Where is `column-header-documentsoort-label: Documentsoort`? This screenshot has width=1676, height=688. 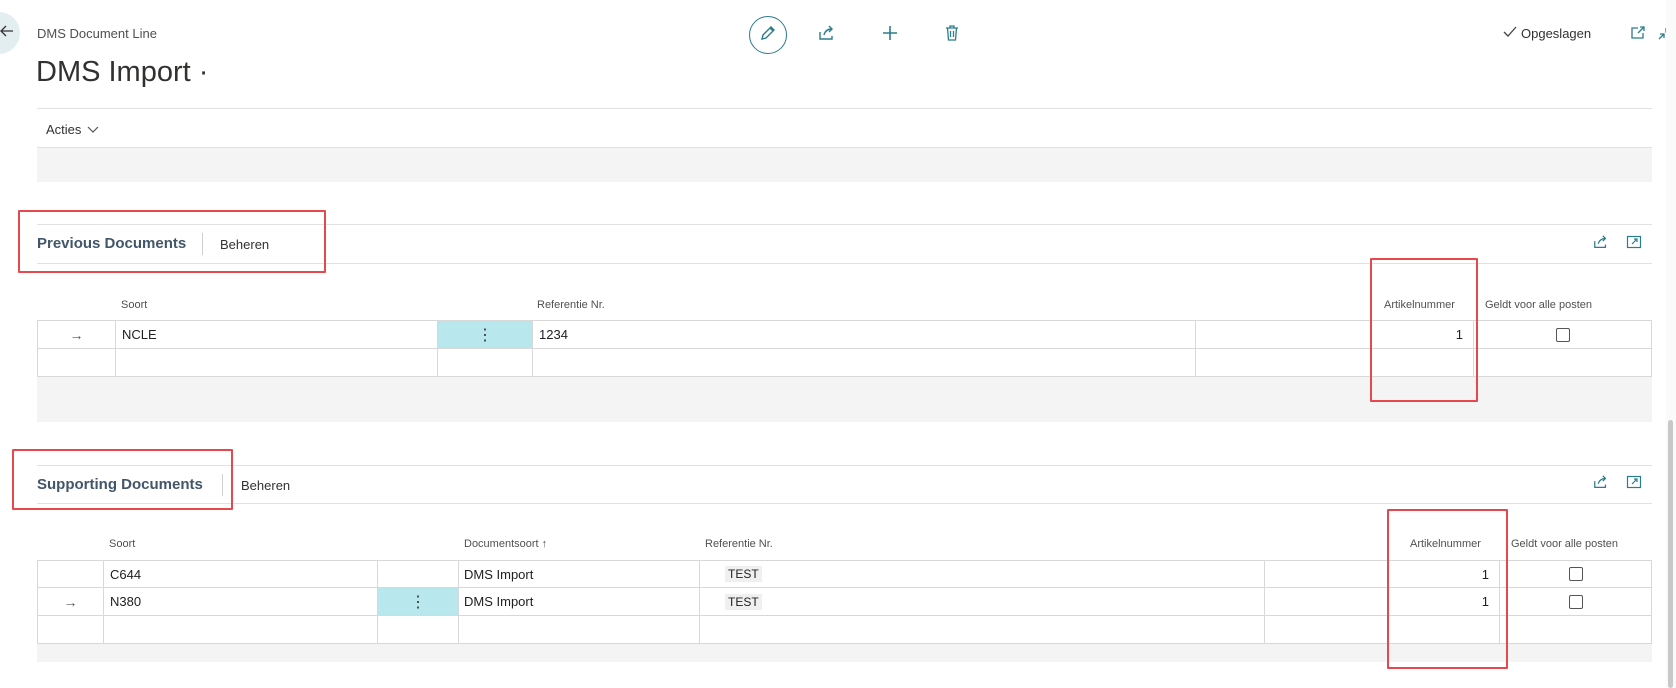 column-header-documentsoort-label: Documentsoort is located at coordinates (501, 544).